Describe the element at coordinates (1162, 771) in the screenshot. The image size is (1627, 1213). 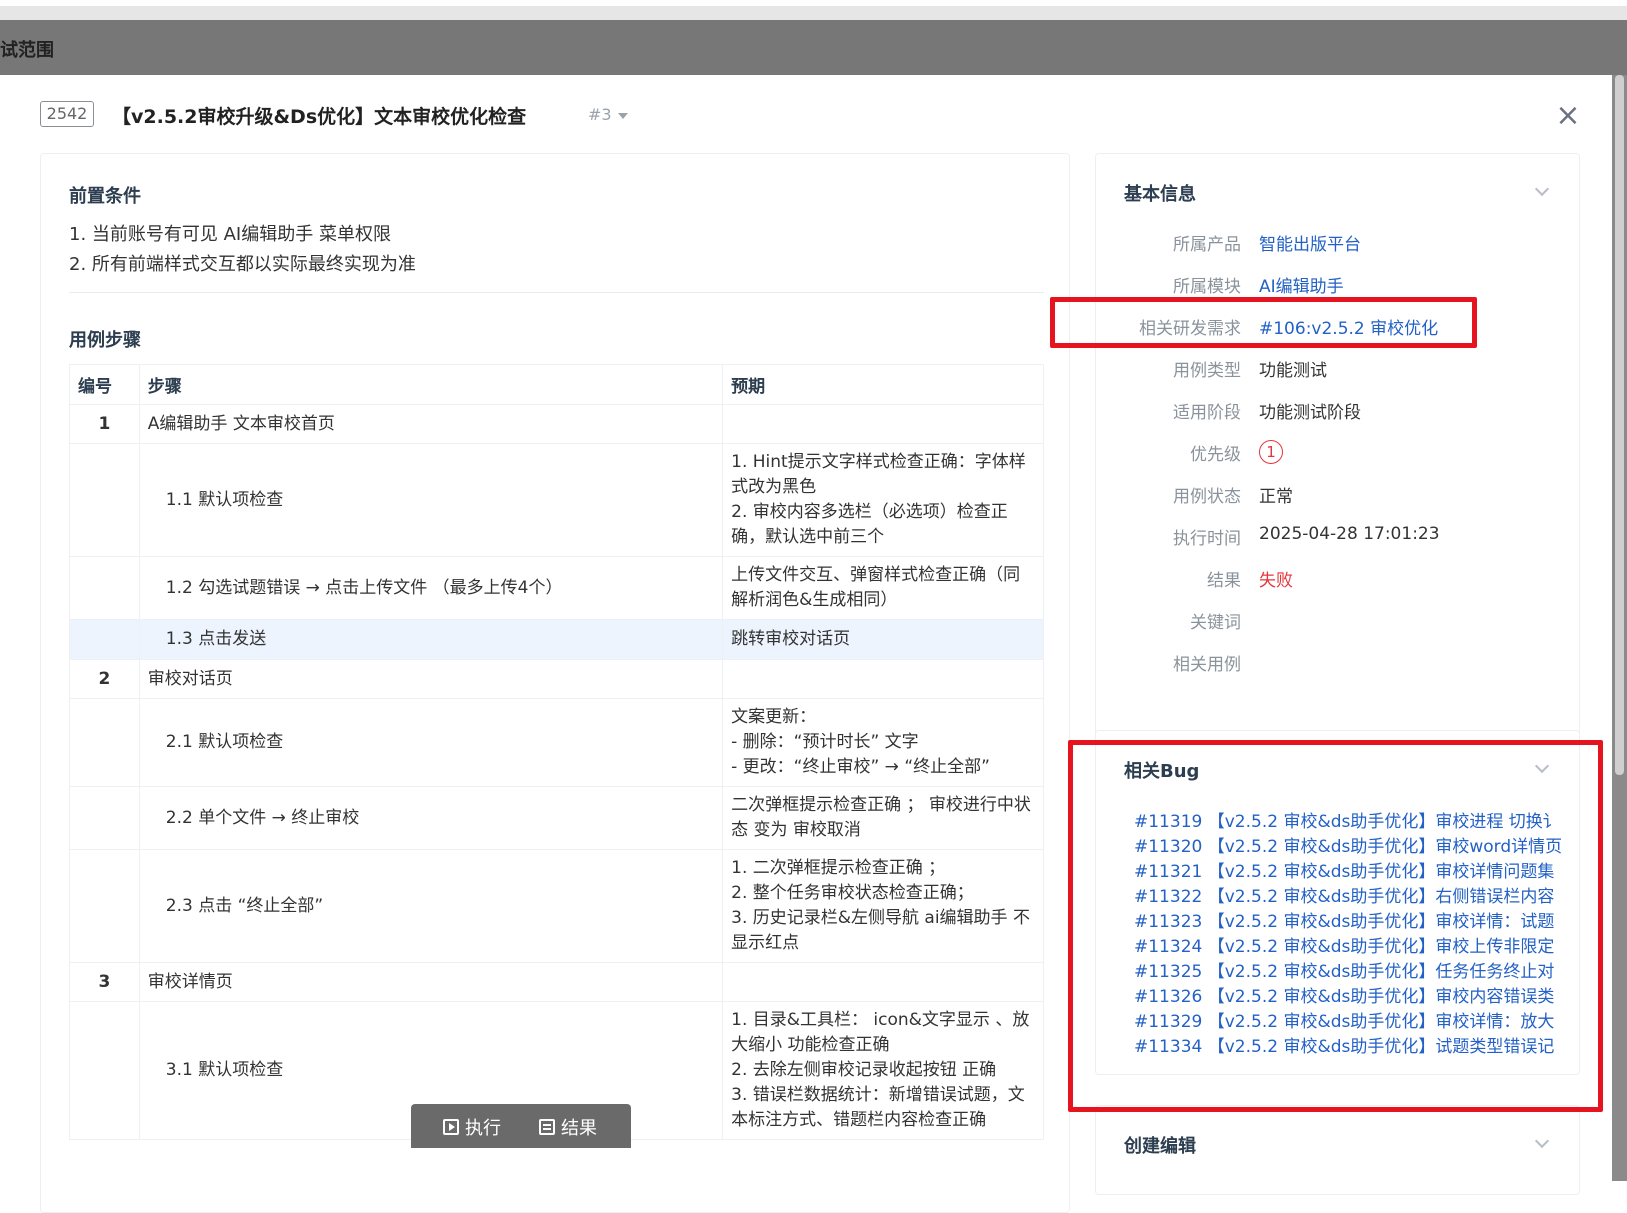
I see `related-bugs-title: 相关Bug` at that location.